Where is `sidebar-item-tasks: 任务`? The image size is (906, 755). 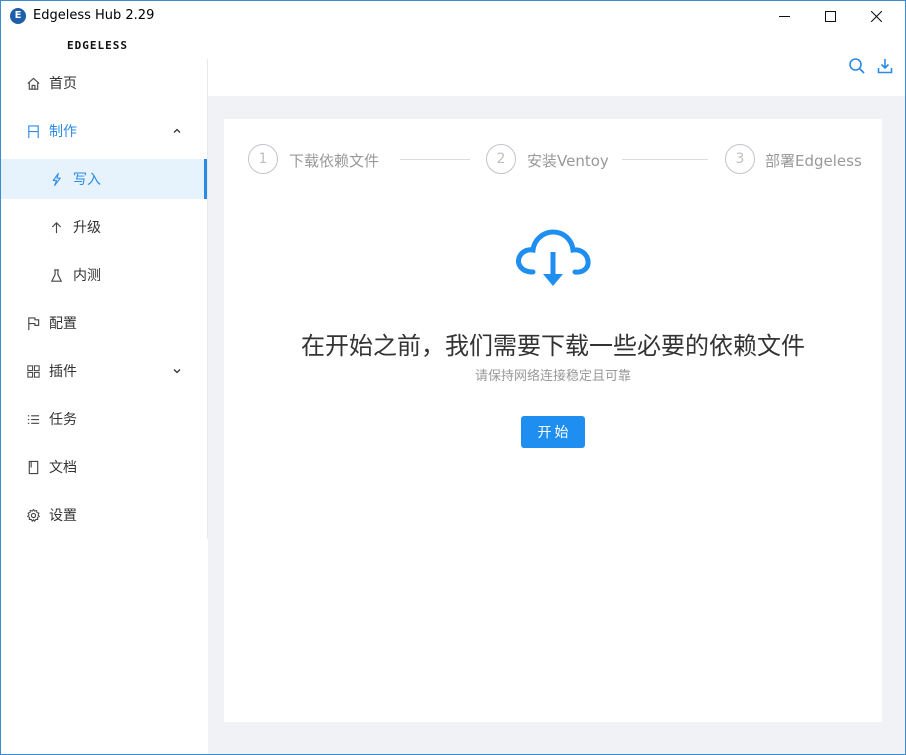
sidebar-item-tasks: 任务 is located at coordinates (104, 419).